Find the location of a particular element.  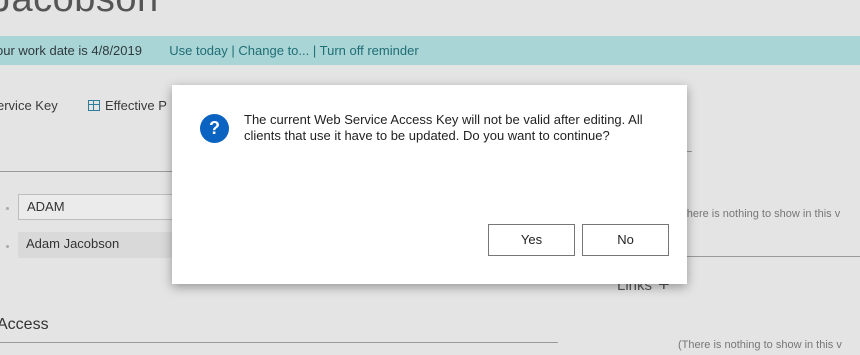

effective-permissions-label: Effective P is located at coordinates (136, 105).